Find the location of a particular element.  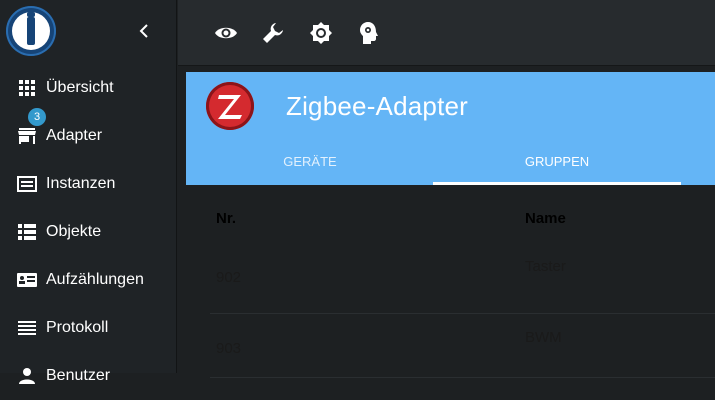

cell-name: Taster is located at coordinates (545, 266).